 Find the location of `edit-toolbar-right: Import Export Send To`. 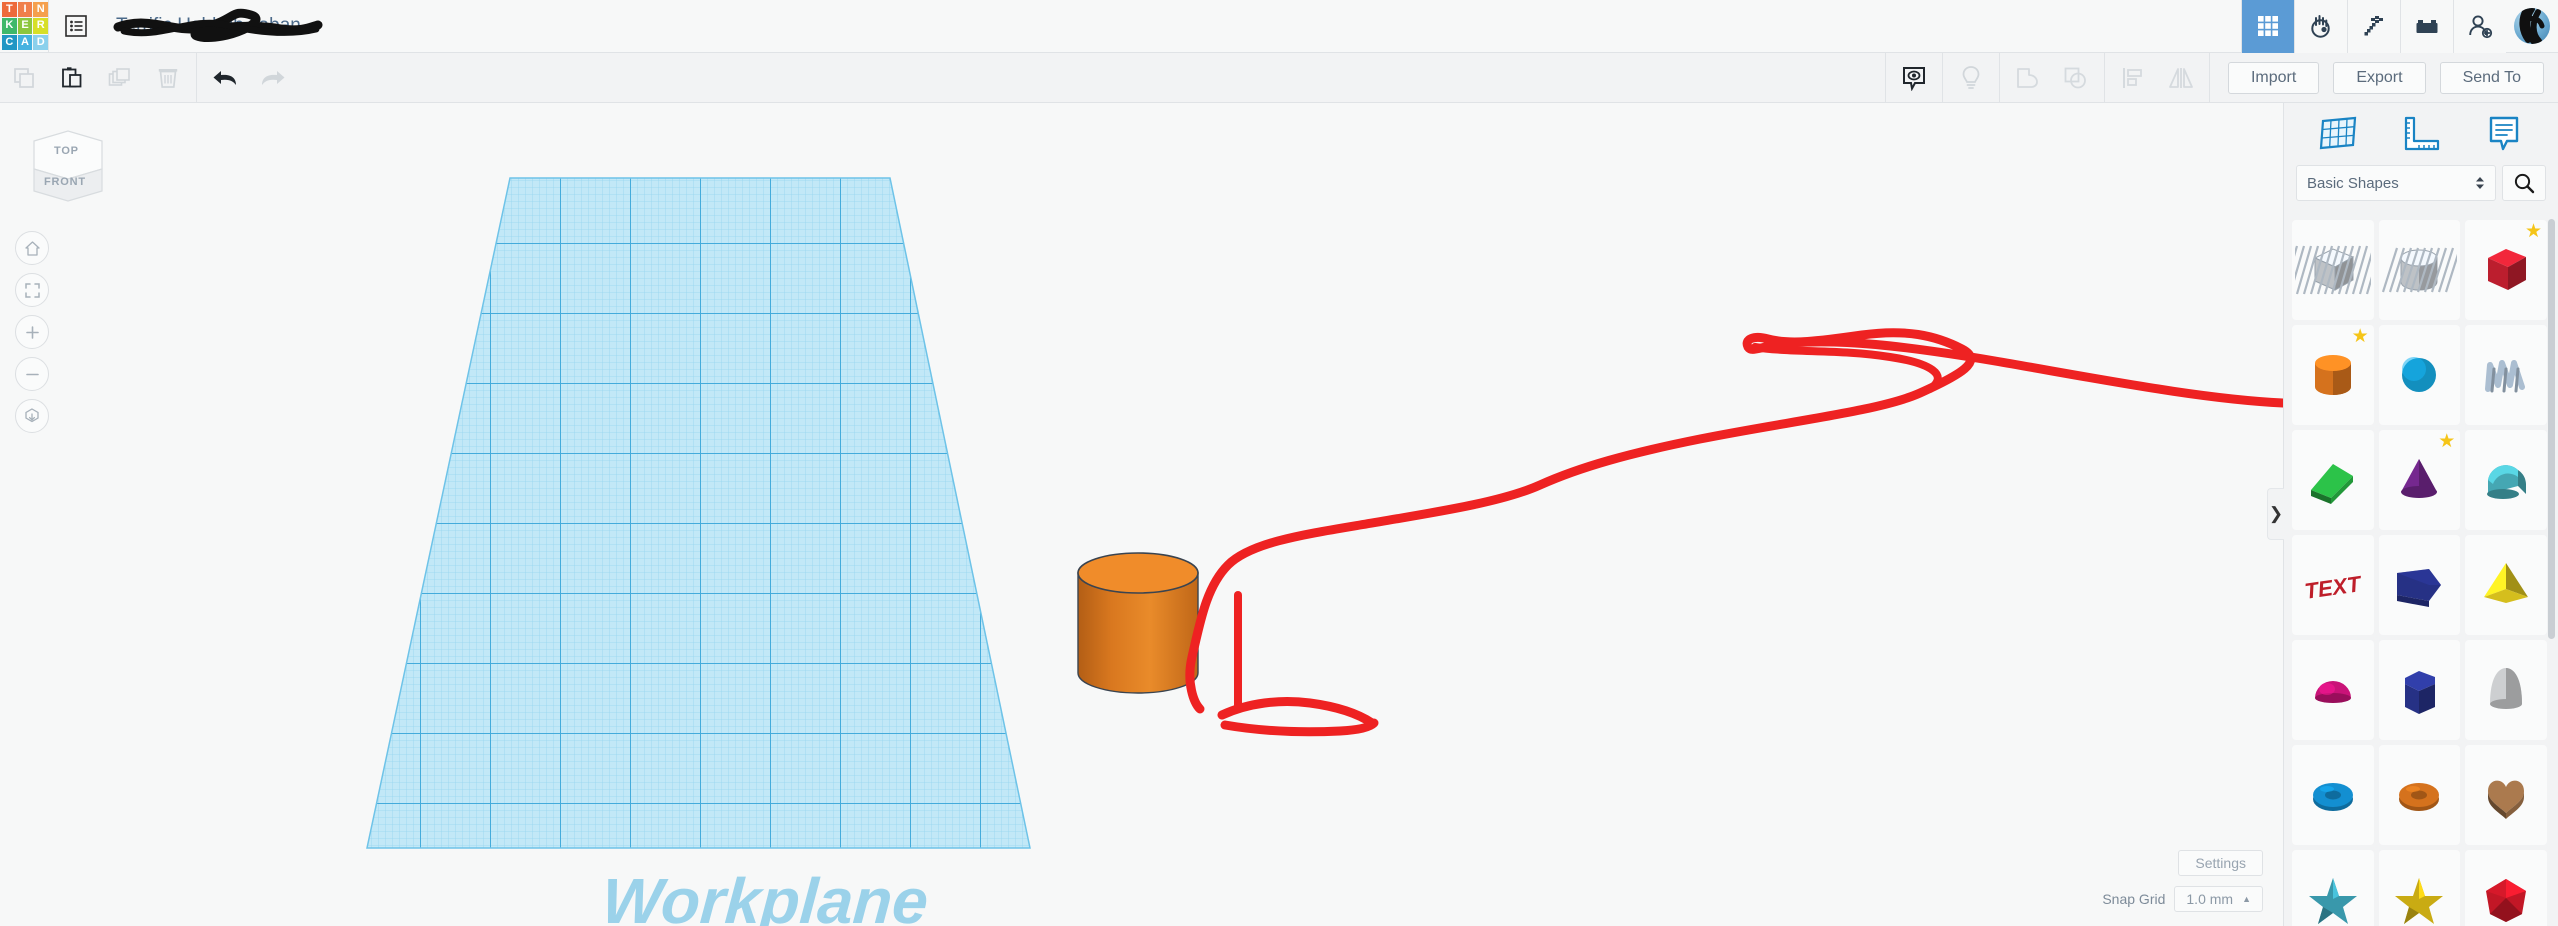

edit-toolbar-right: Import Export Send To is located at coordinates (2219, 77).